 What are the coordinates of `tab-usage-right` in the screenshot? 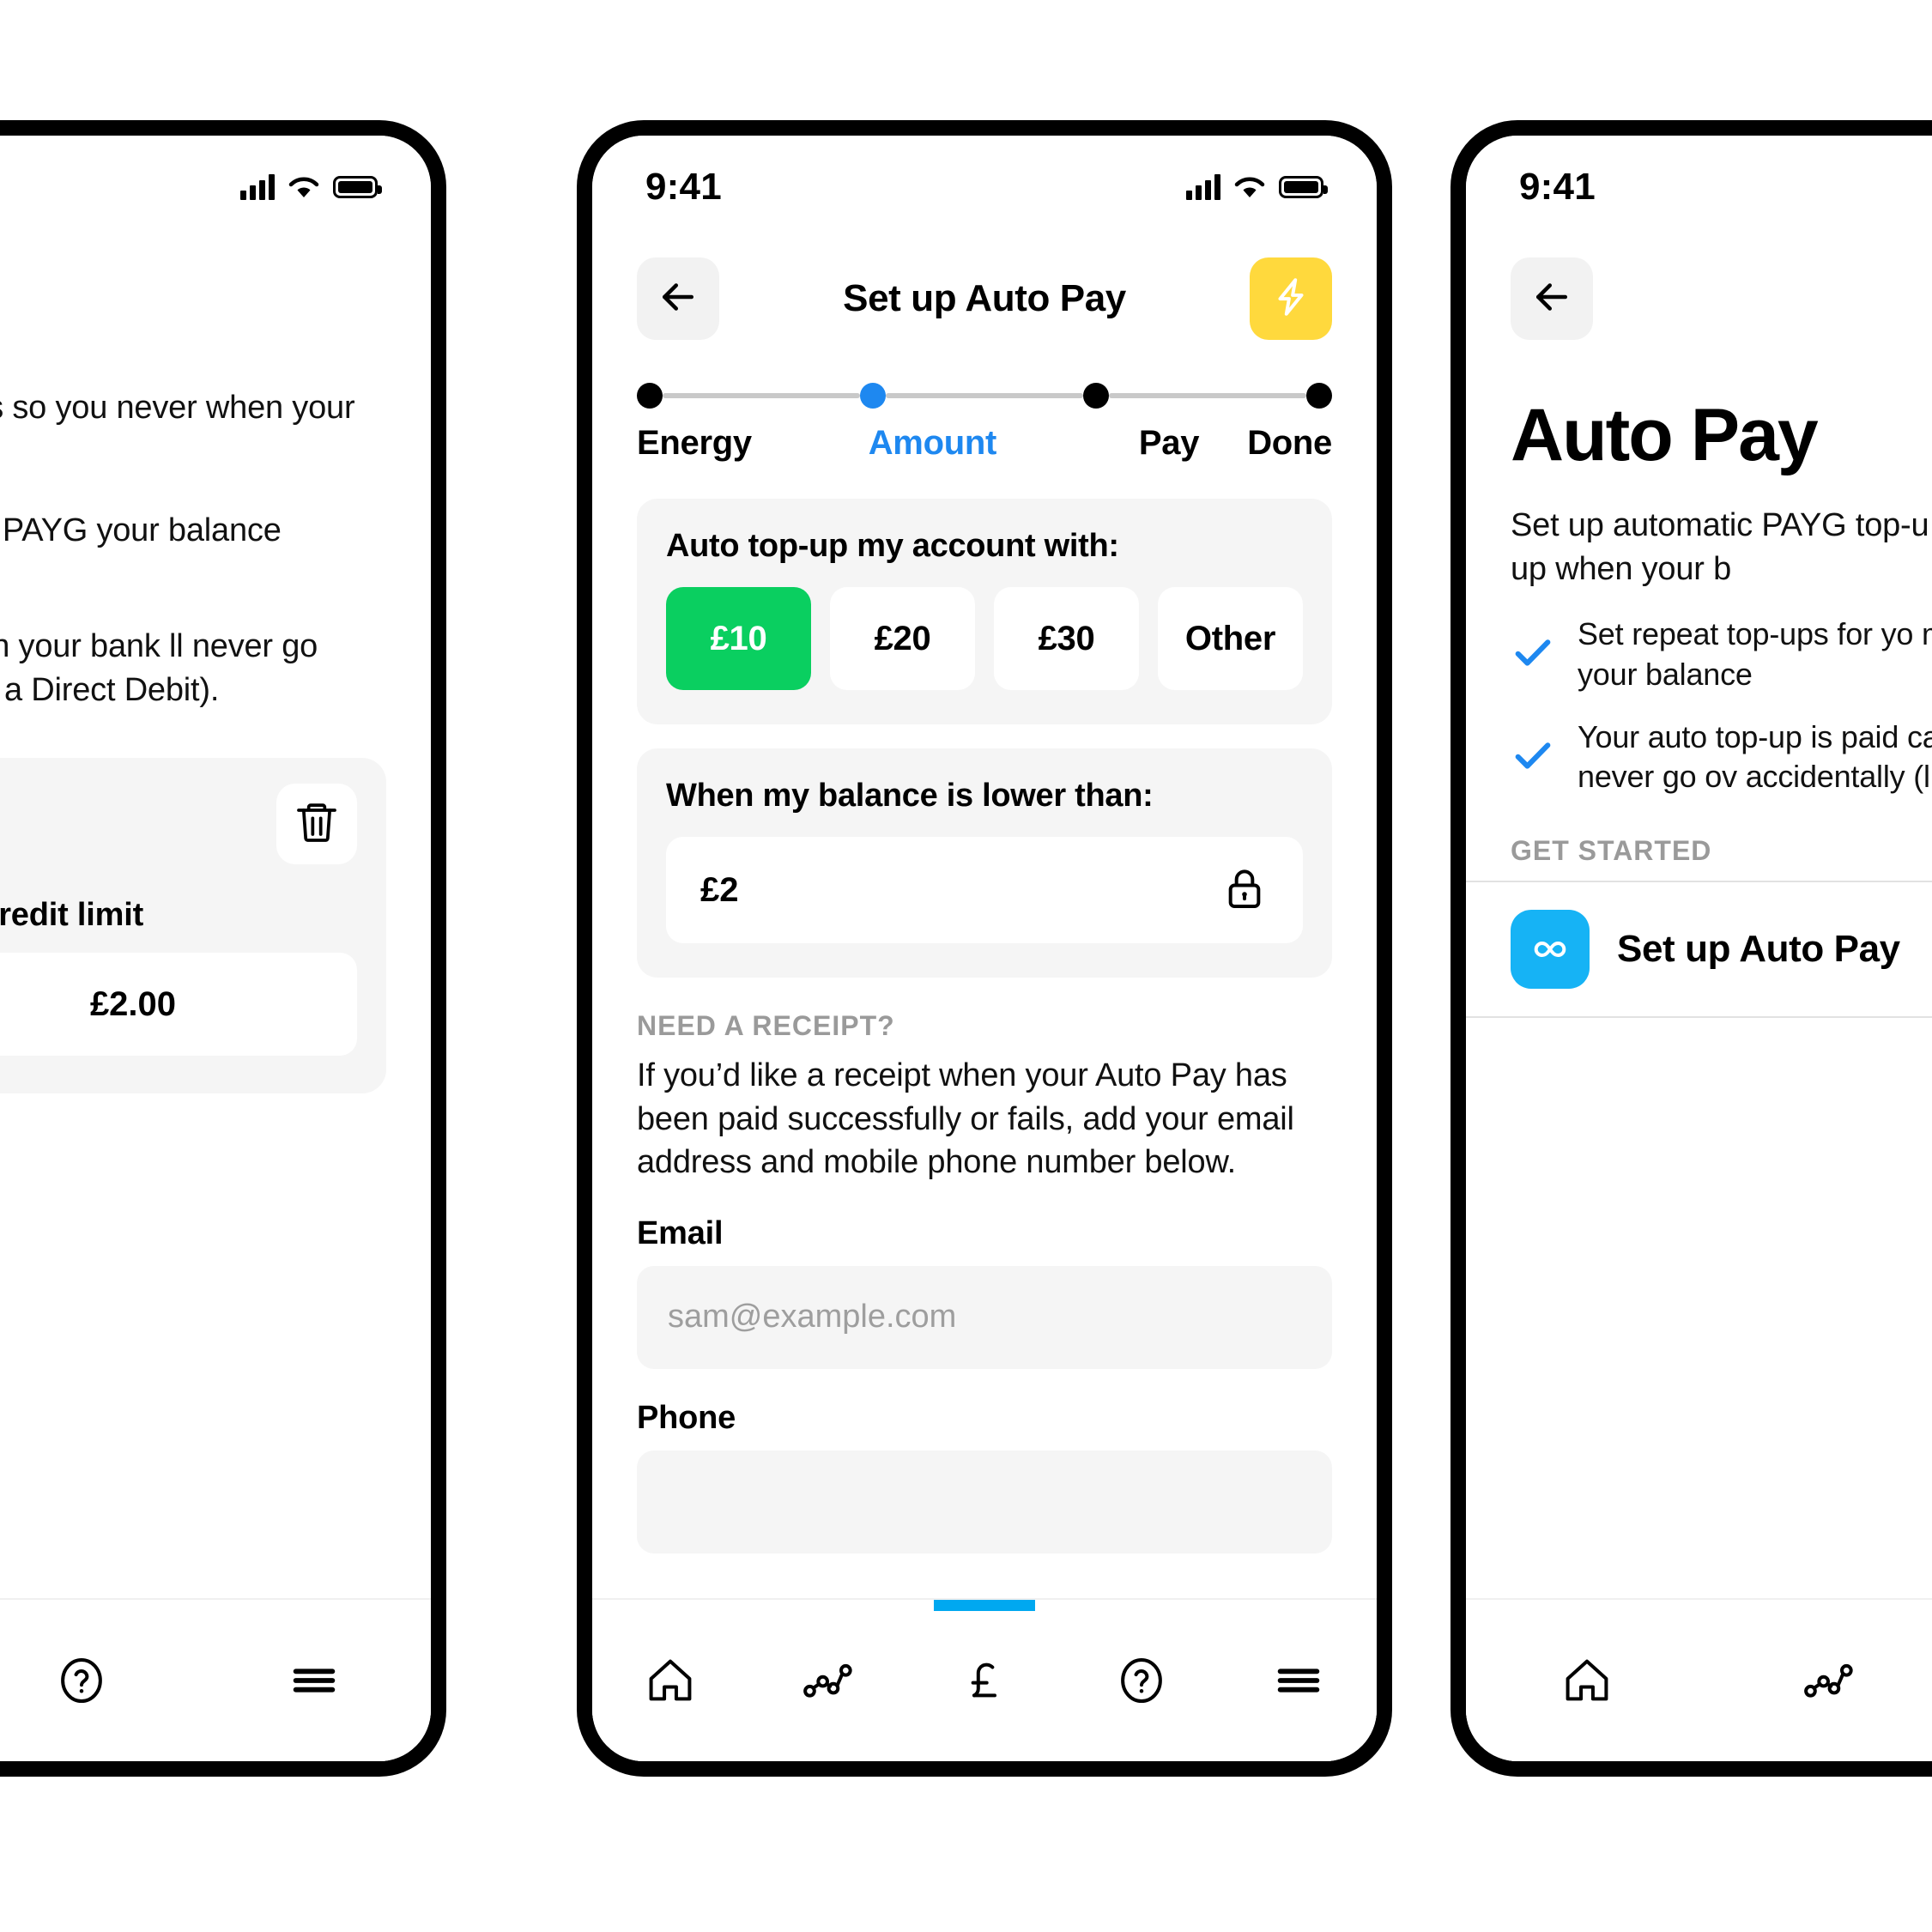 It's located at (1820, 1681).